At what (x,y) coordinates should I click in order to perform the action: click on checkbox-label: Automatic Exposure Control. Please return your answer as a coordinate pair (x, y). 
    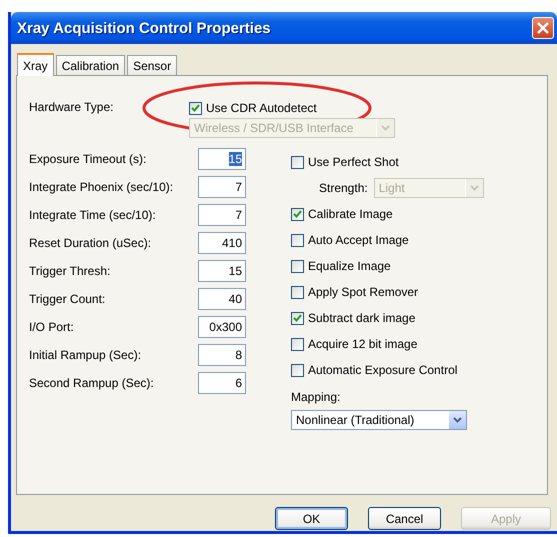
    Looking at the image, I should click on (383, 370).